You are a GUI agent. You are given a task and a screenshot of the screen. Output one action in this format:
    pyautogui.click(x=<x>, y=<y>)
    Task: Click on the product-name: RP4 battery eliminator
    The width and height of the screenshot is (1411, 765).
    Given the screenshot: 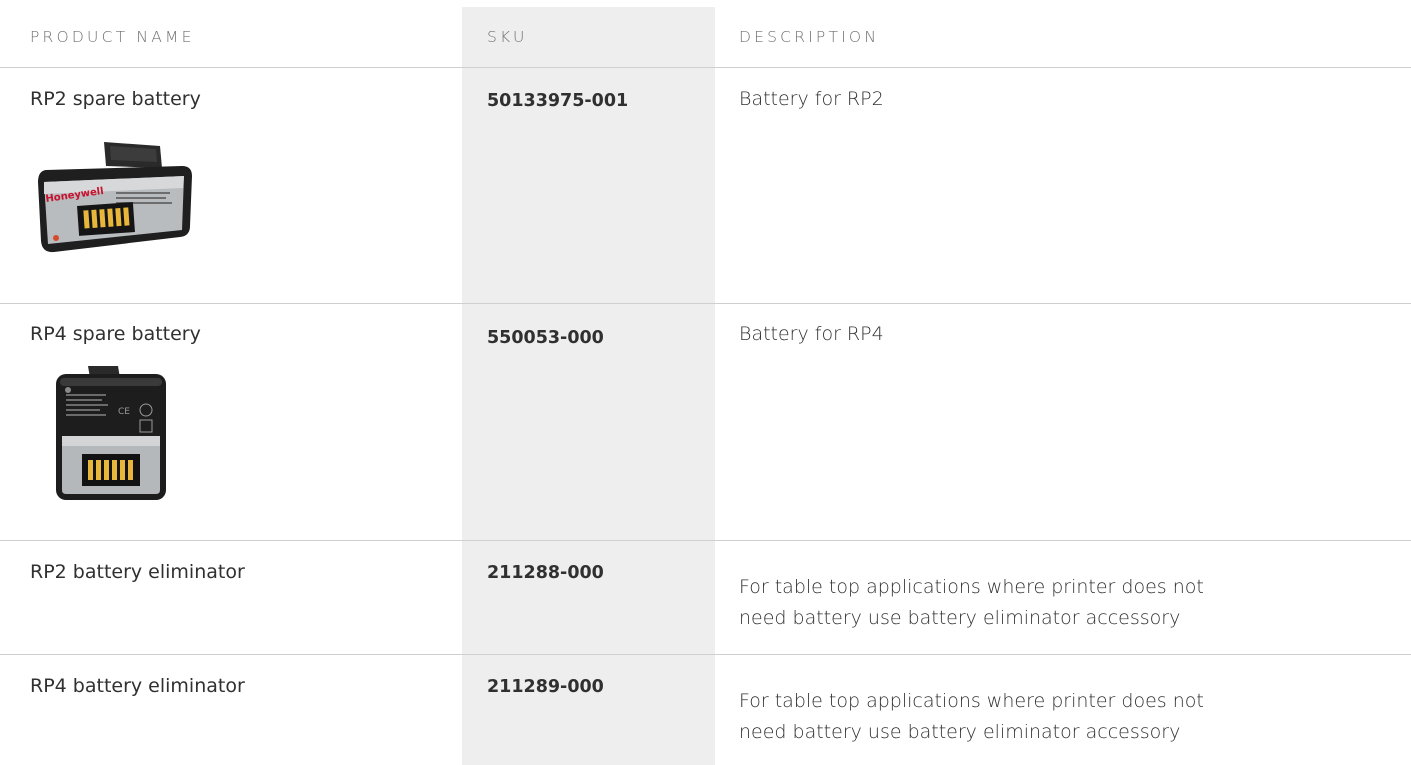 What is the action you would take?
    pyautogui.click(x=137, y=686)
    